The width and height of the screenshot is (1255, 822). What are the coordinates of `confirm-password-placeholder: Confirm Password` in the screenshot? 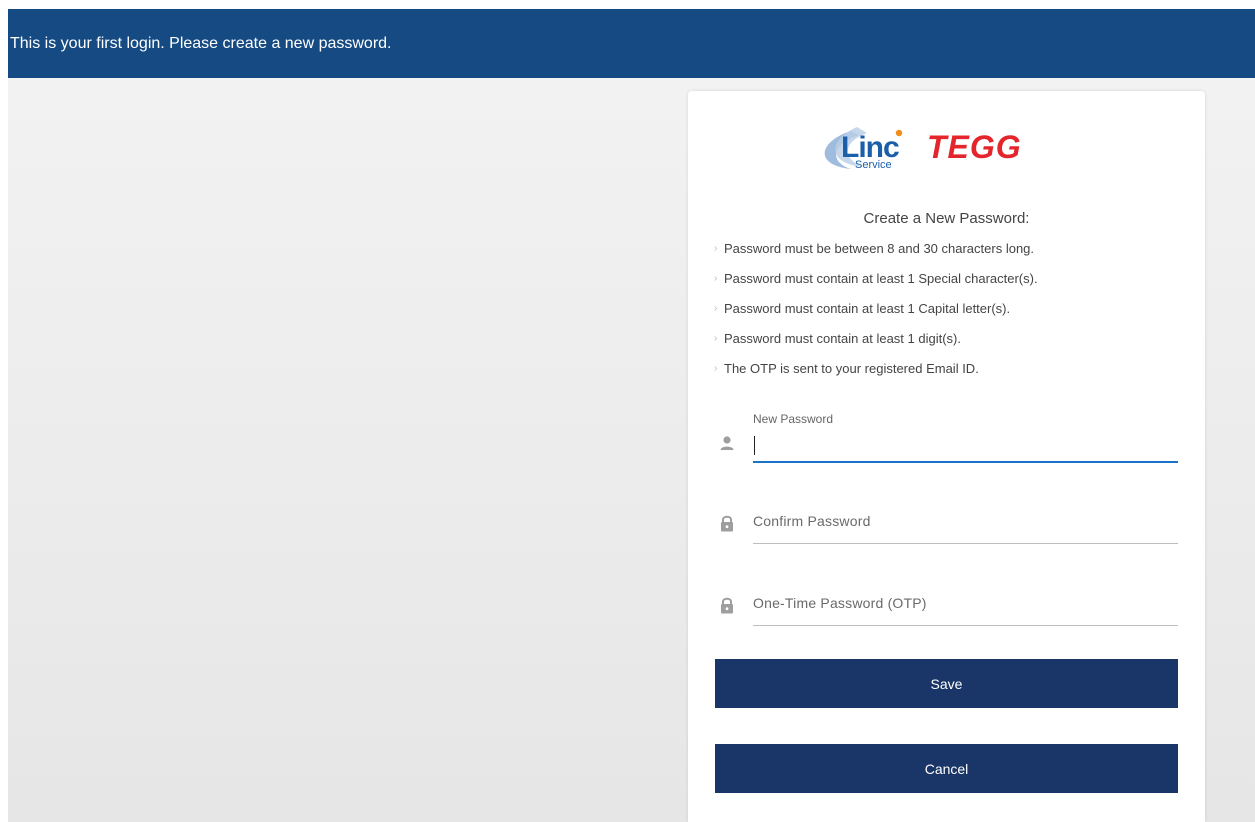 It's located at (812, 521).